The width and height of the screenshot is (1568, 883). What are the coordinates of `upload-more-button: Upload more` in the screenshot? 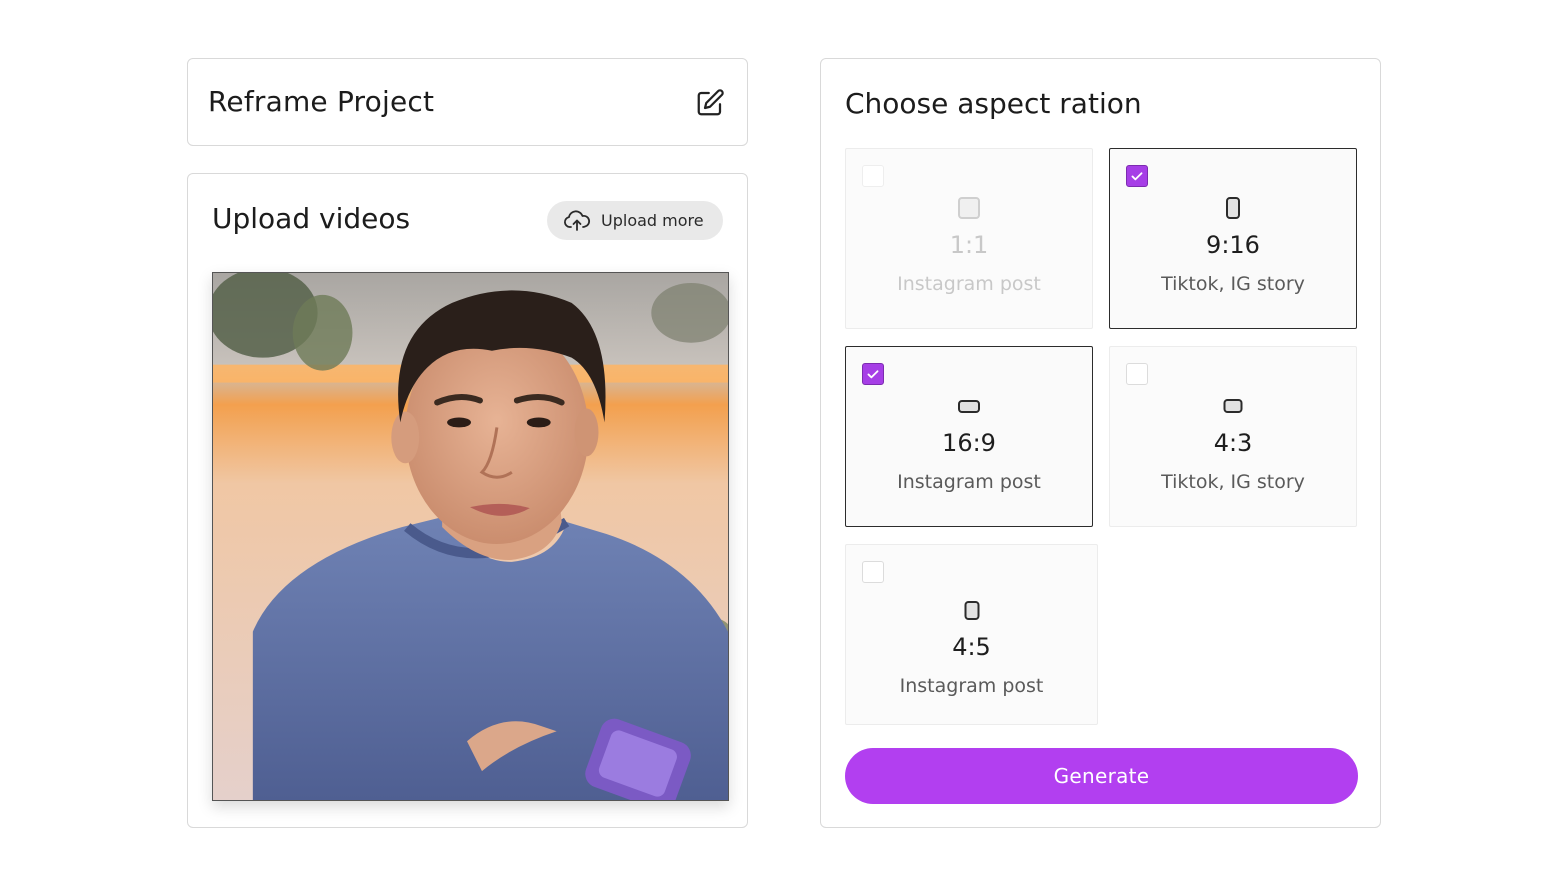 It's located at (635, 220).